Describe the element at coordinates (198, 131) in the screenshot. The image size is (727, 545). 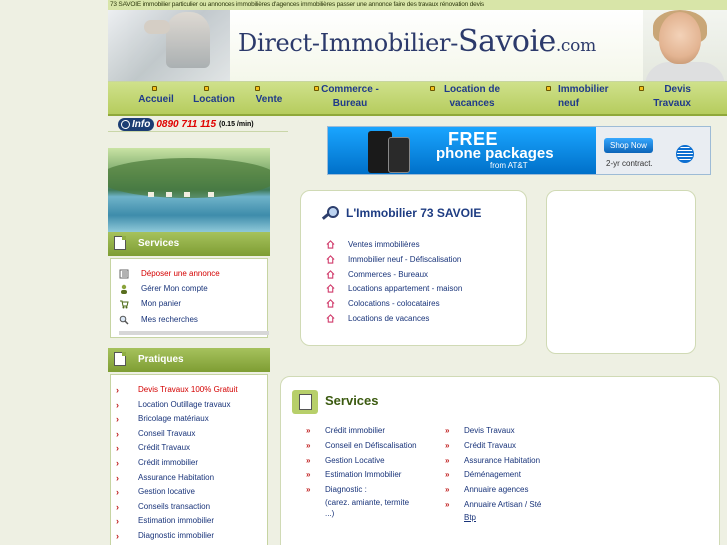
I see `divider` at that location.